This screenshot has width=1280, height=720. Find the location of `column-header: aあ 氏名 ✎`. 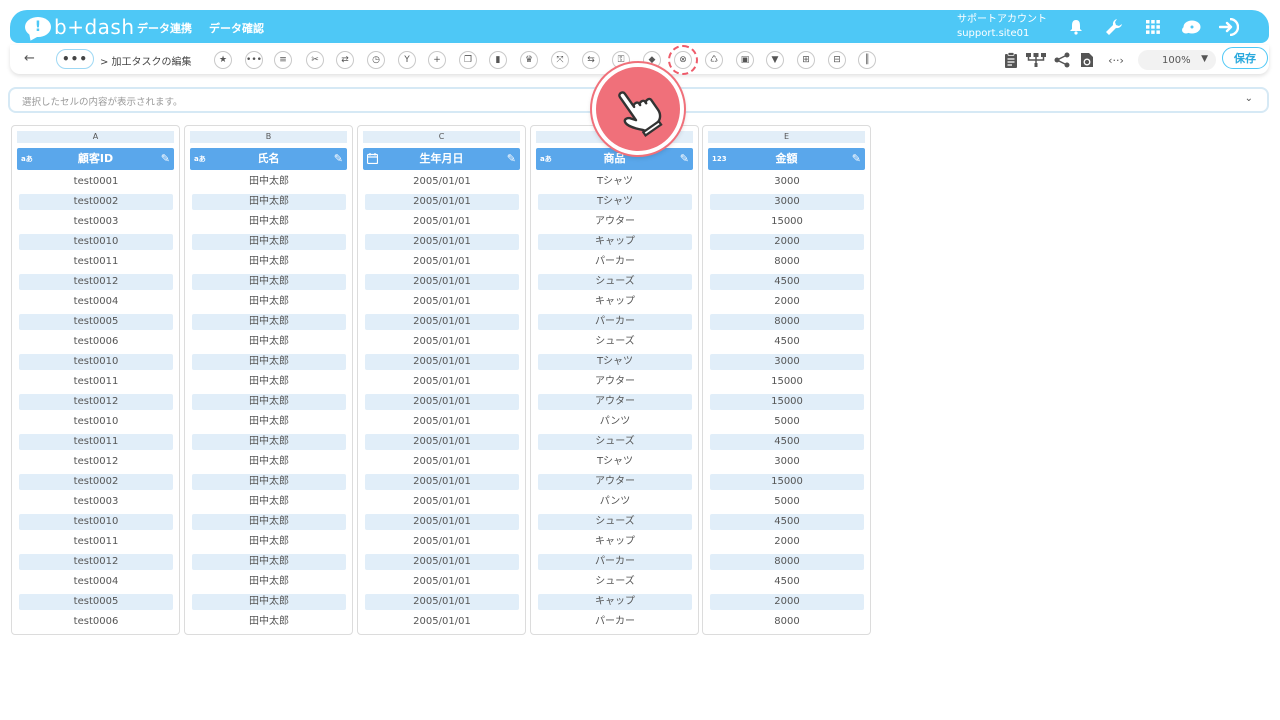

column-header: aあ 氏名 ✎ is located at coordinates (268, 159).